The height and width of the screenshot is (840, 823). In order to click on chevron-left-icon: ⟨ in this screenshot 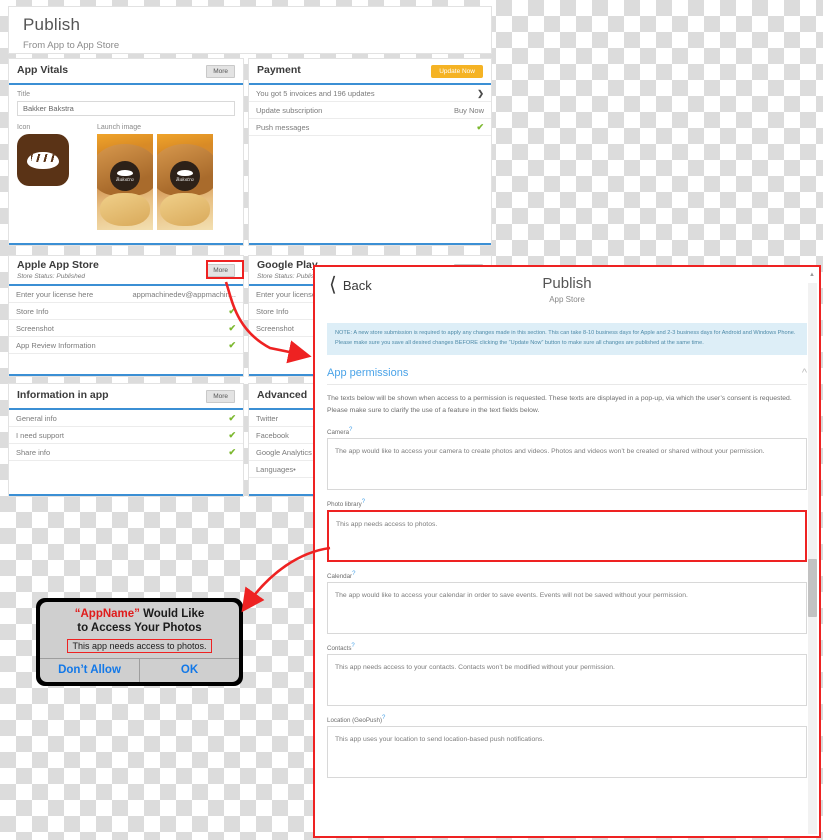, I will do `click(333, 285)`.